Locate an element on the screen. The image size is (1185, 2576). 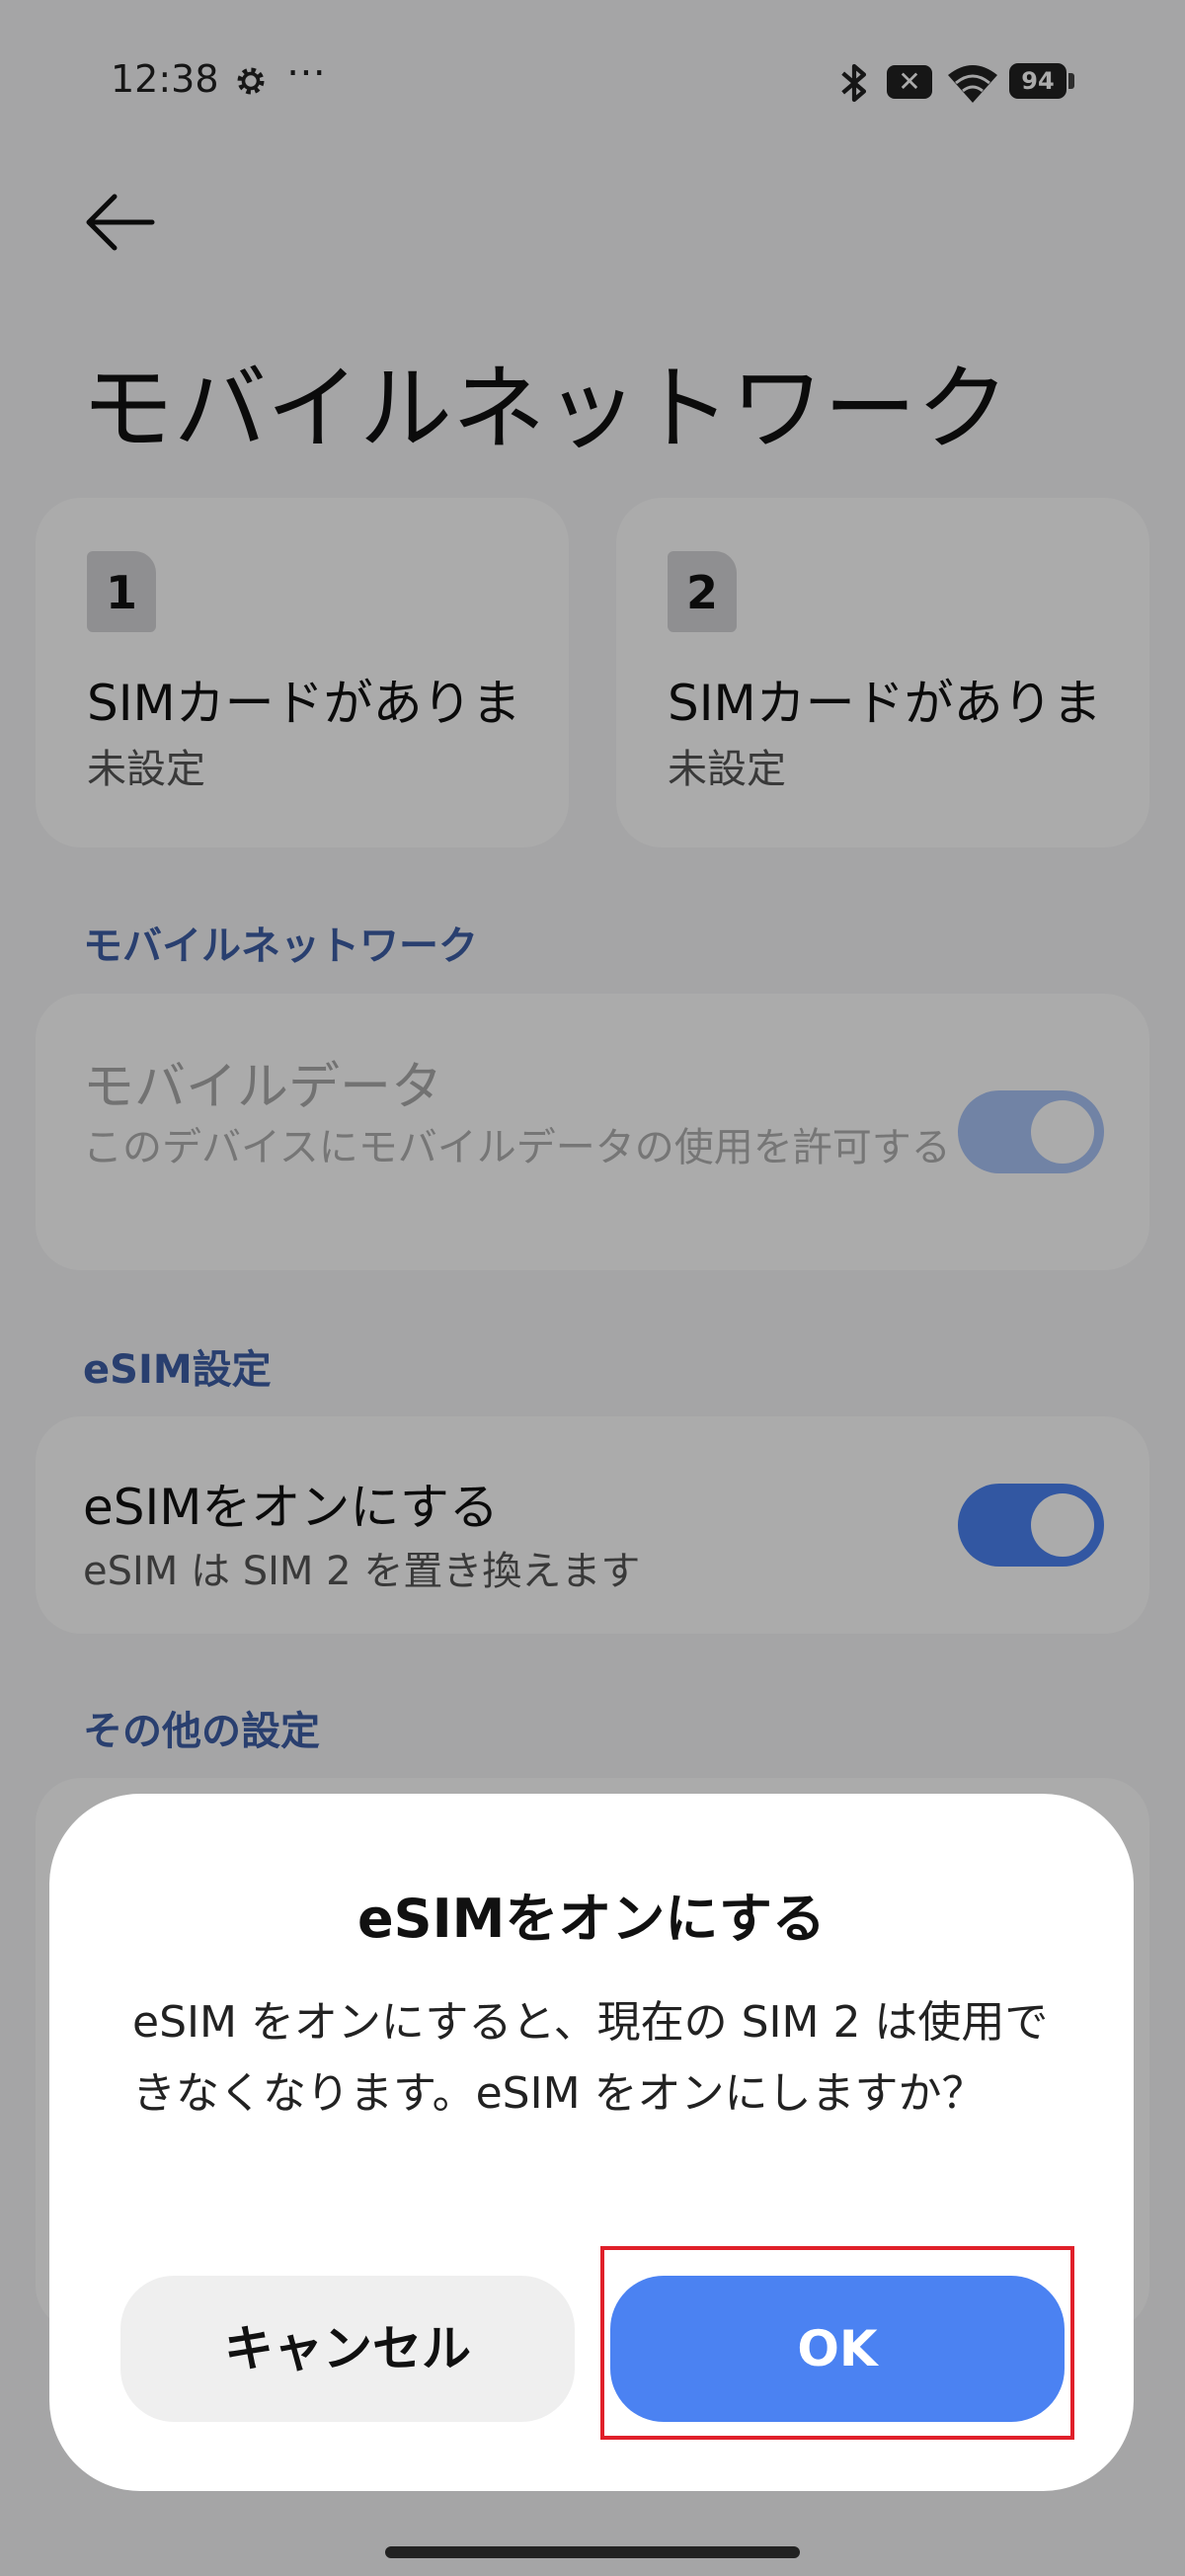
dialog-title: eSIMをオンにする is located at coordinates (591, 1919).